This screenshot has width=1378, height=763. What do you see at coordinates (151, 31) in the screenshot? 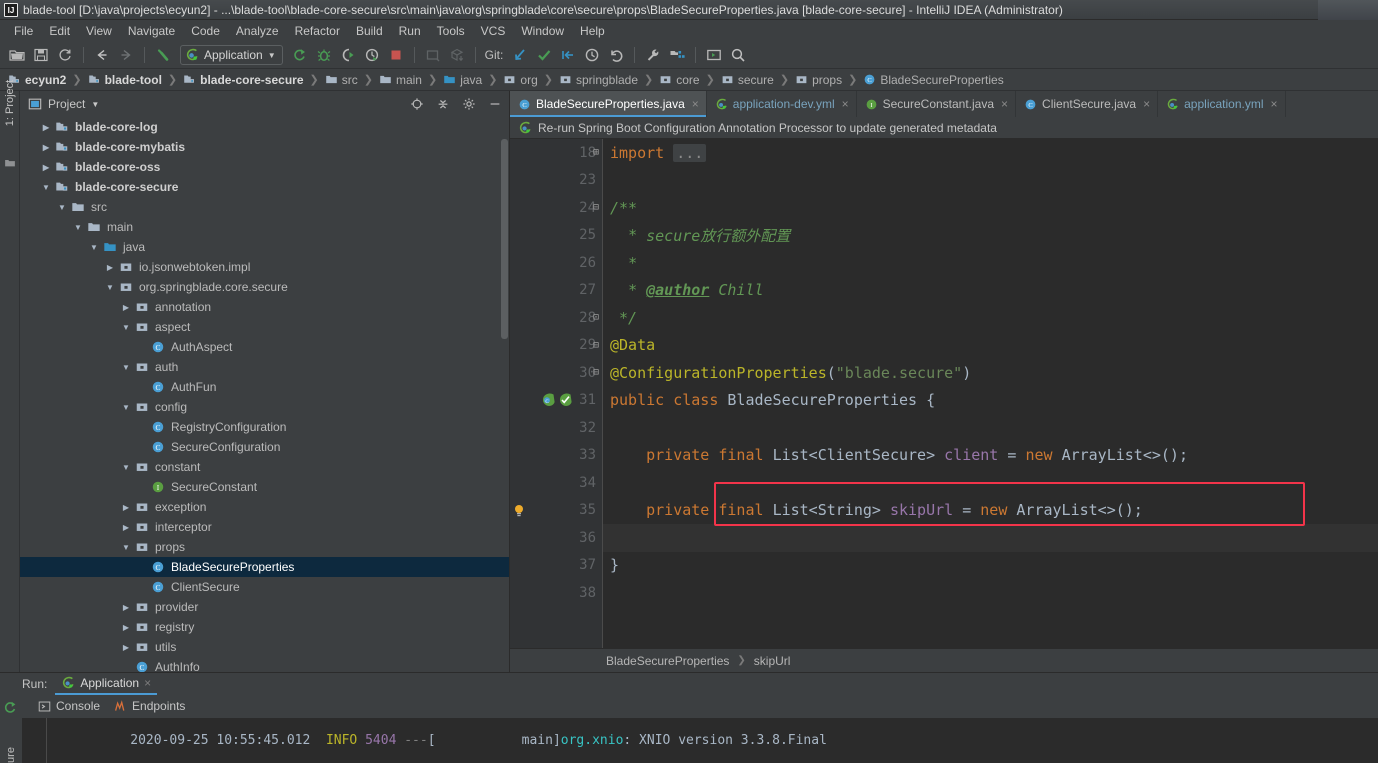
I see `menu-item-navigate: Navigate` at bounding box center [151, 31].